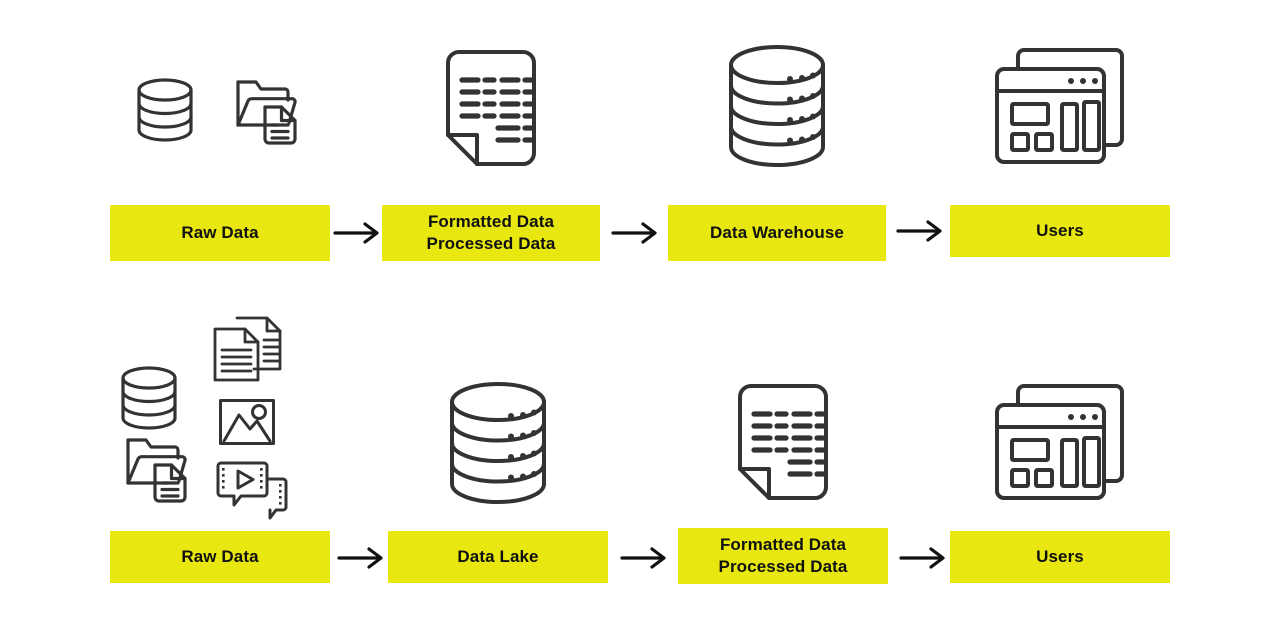 Image resolution: width=1280 pixels, height=634 pixels. I want to click on stage-label-data-warehouse: Data Warehouse, so click(777, 233).